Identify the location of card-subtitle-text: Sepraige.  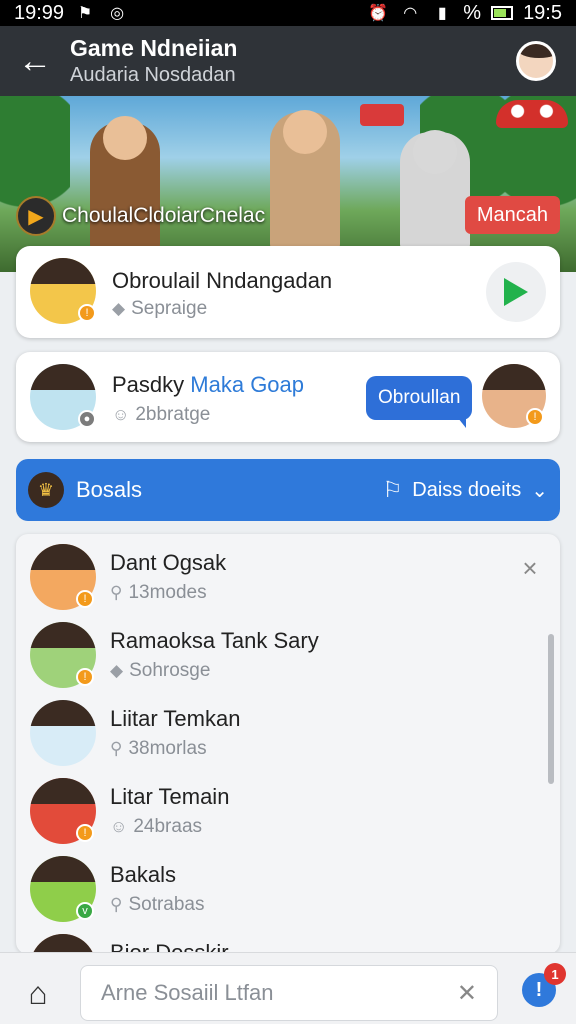
(169, 308).